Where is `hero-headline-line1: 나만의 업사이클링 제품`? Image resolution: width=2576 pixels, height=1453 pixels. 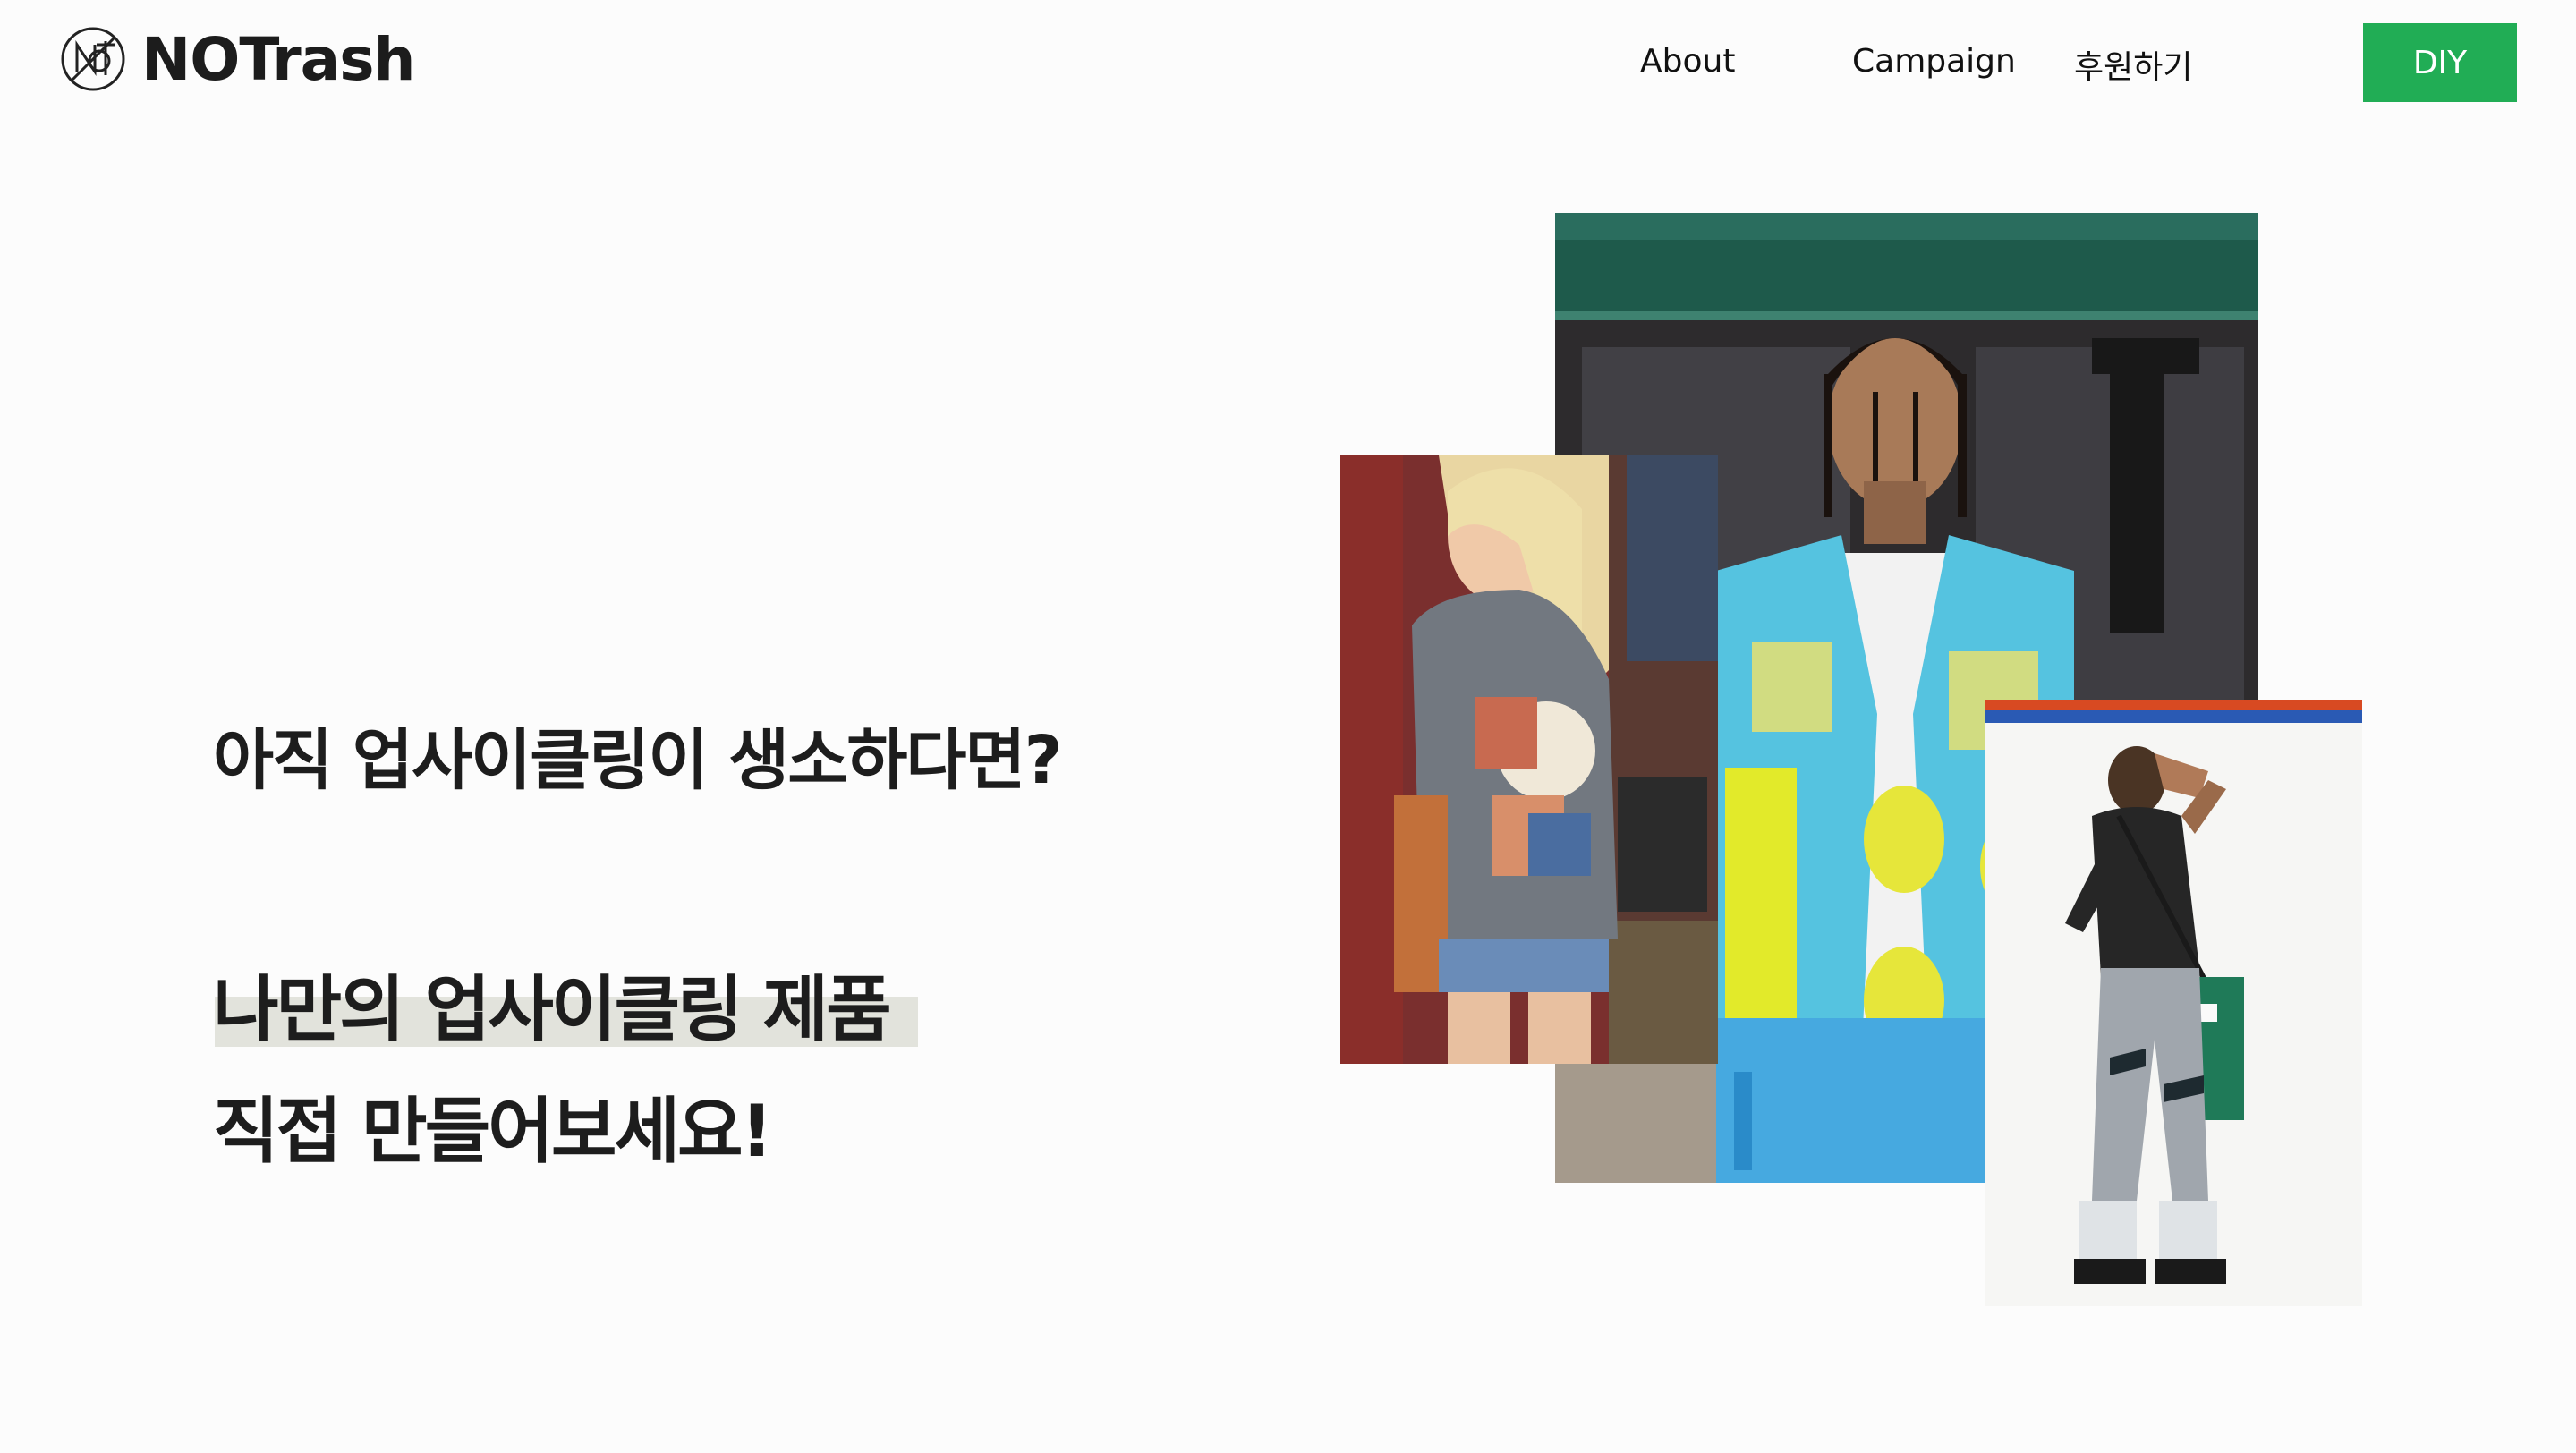 hero-headline-line1: 나만의 업사이클링 제품 is located at coordinates (552, 1009).